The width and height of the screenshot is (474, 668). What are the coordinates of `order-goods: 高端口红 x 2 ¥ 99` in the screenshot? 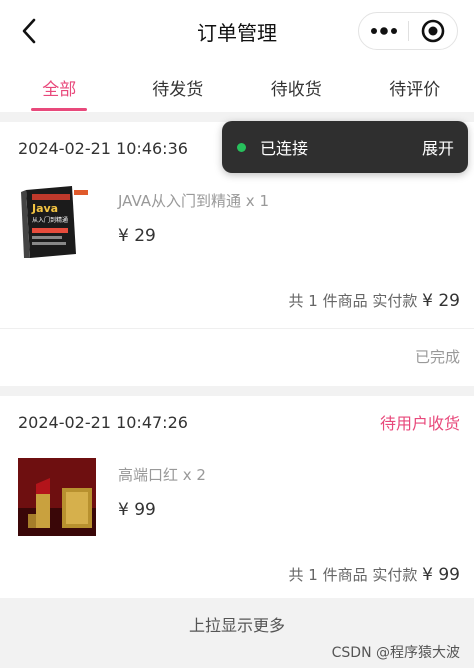 It's located at (238, 498).